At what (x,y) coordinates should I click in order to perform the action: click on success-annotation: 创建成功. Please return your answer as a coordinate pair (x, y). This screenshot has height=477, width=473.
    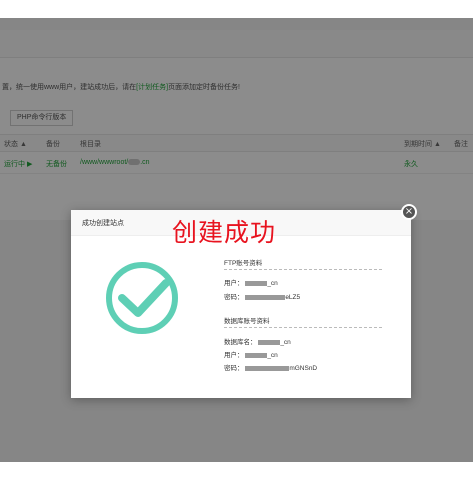
    Looking at the image, I should click on (224, 232).